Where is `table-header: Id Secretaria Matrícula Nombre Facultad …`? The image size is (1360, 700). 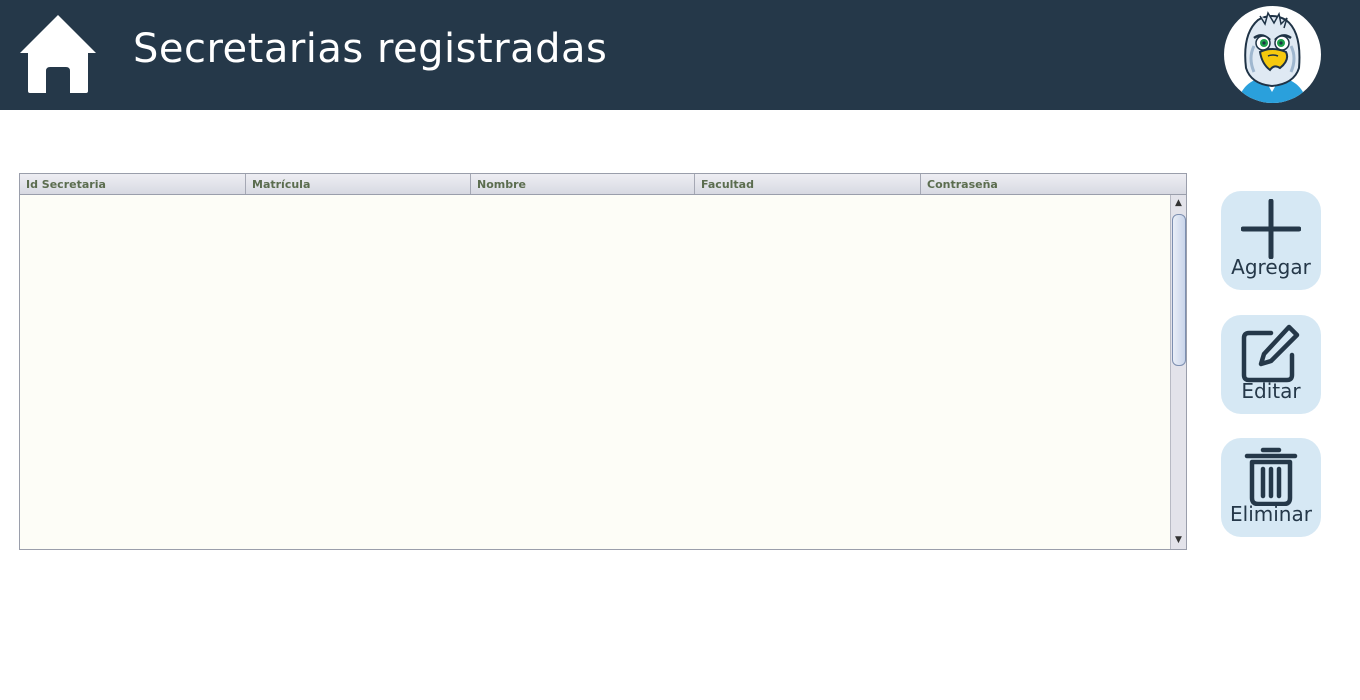 table-header: Id Secretaria Matrícula Nombre Facultad … is located at coordinates (603, 184).